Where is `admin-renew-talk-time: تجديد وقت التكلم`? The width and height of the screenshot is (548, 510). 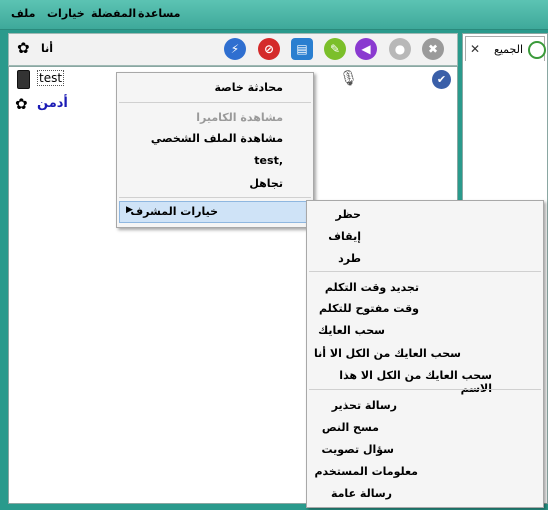 admin-renew-talk-time: تجديد وقت التكلم is located at coordinates (425, 287).